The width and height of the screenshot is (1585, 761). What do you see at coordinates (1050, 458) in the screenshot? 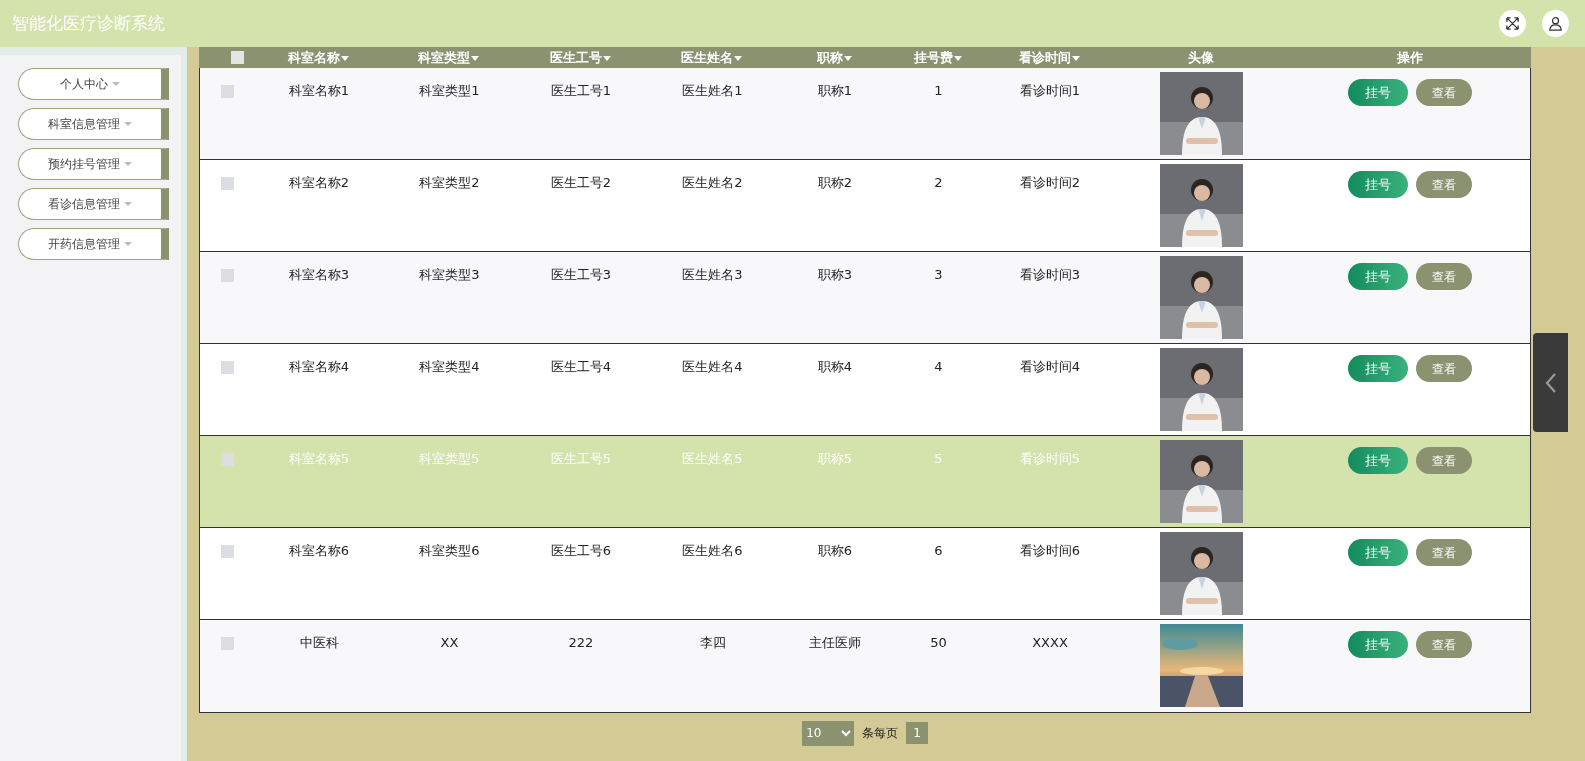
I see `table-cell: 看诊时间5` at bounding box center [1050, 458].